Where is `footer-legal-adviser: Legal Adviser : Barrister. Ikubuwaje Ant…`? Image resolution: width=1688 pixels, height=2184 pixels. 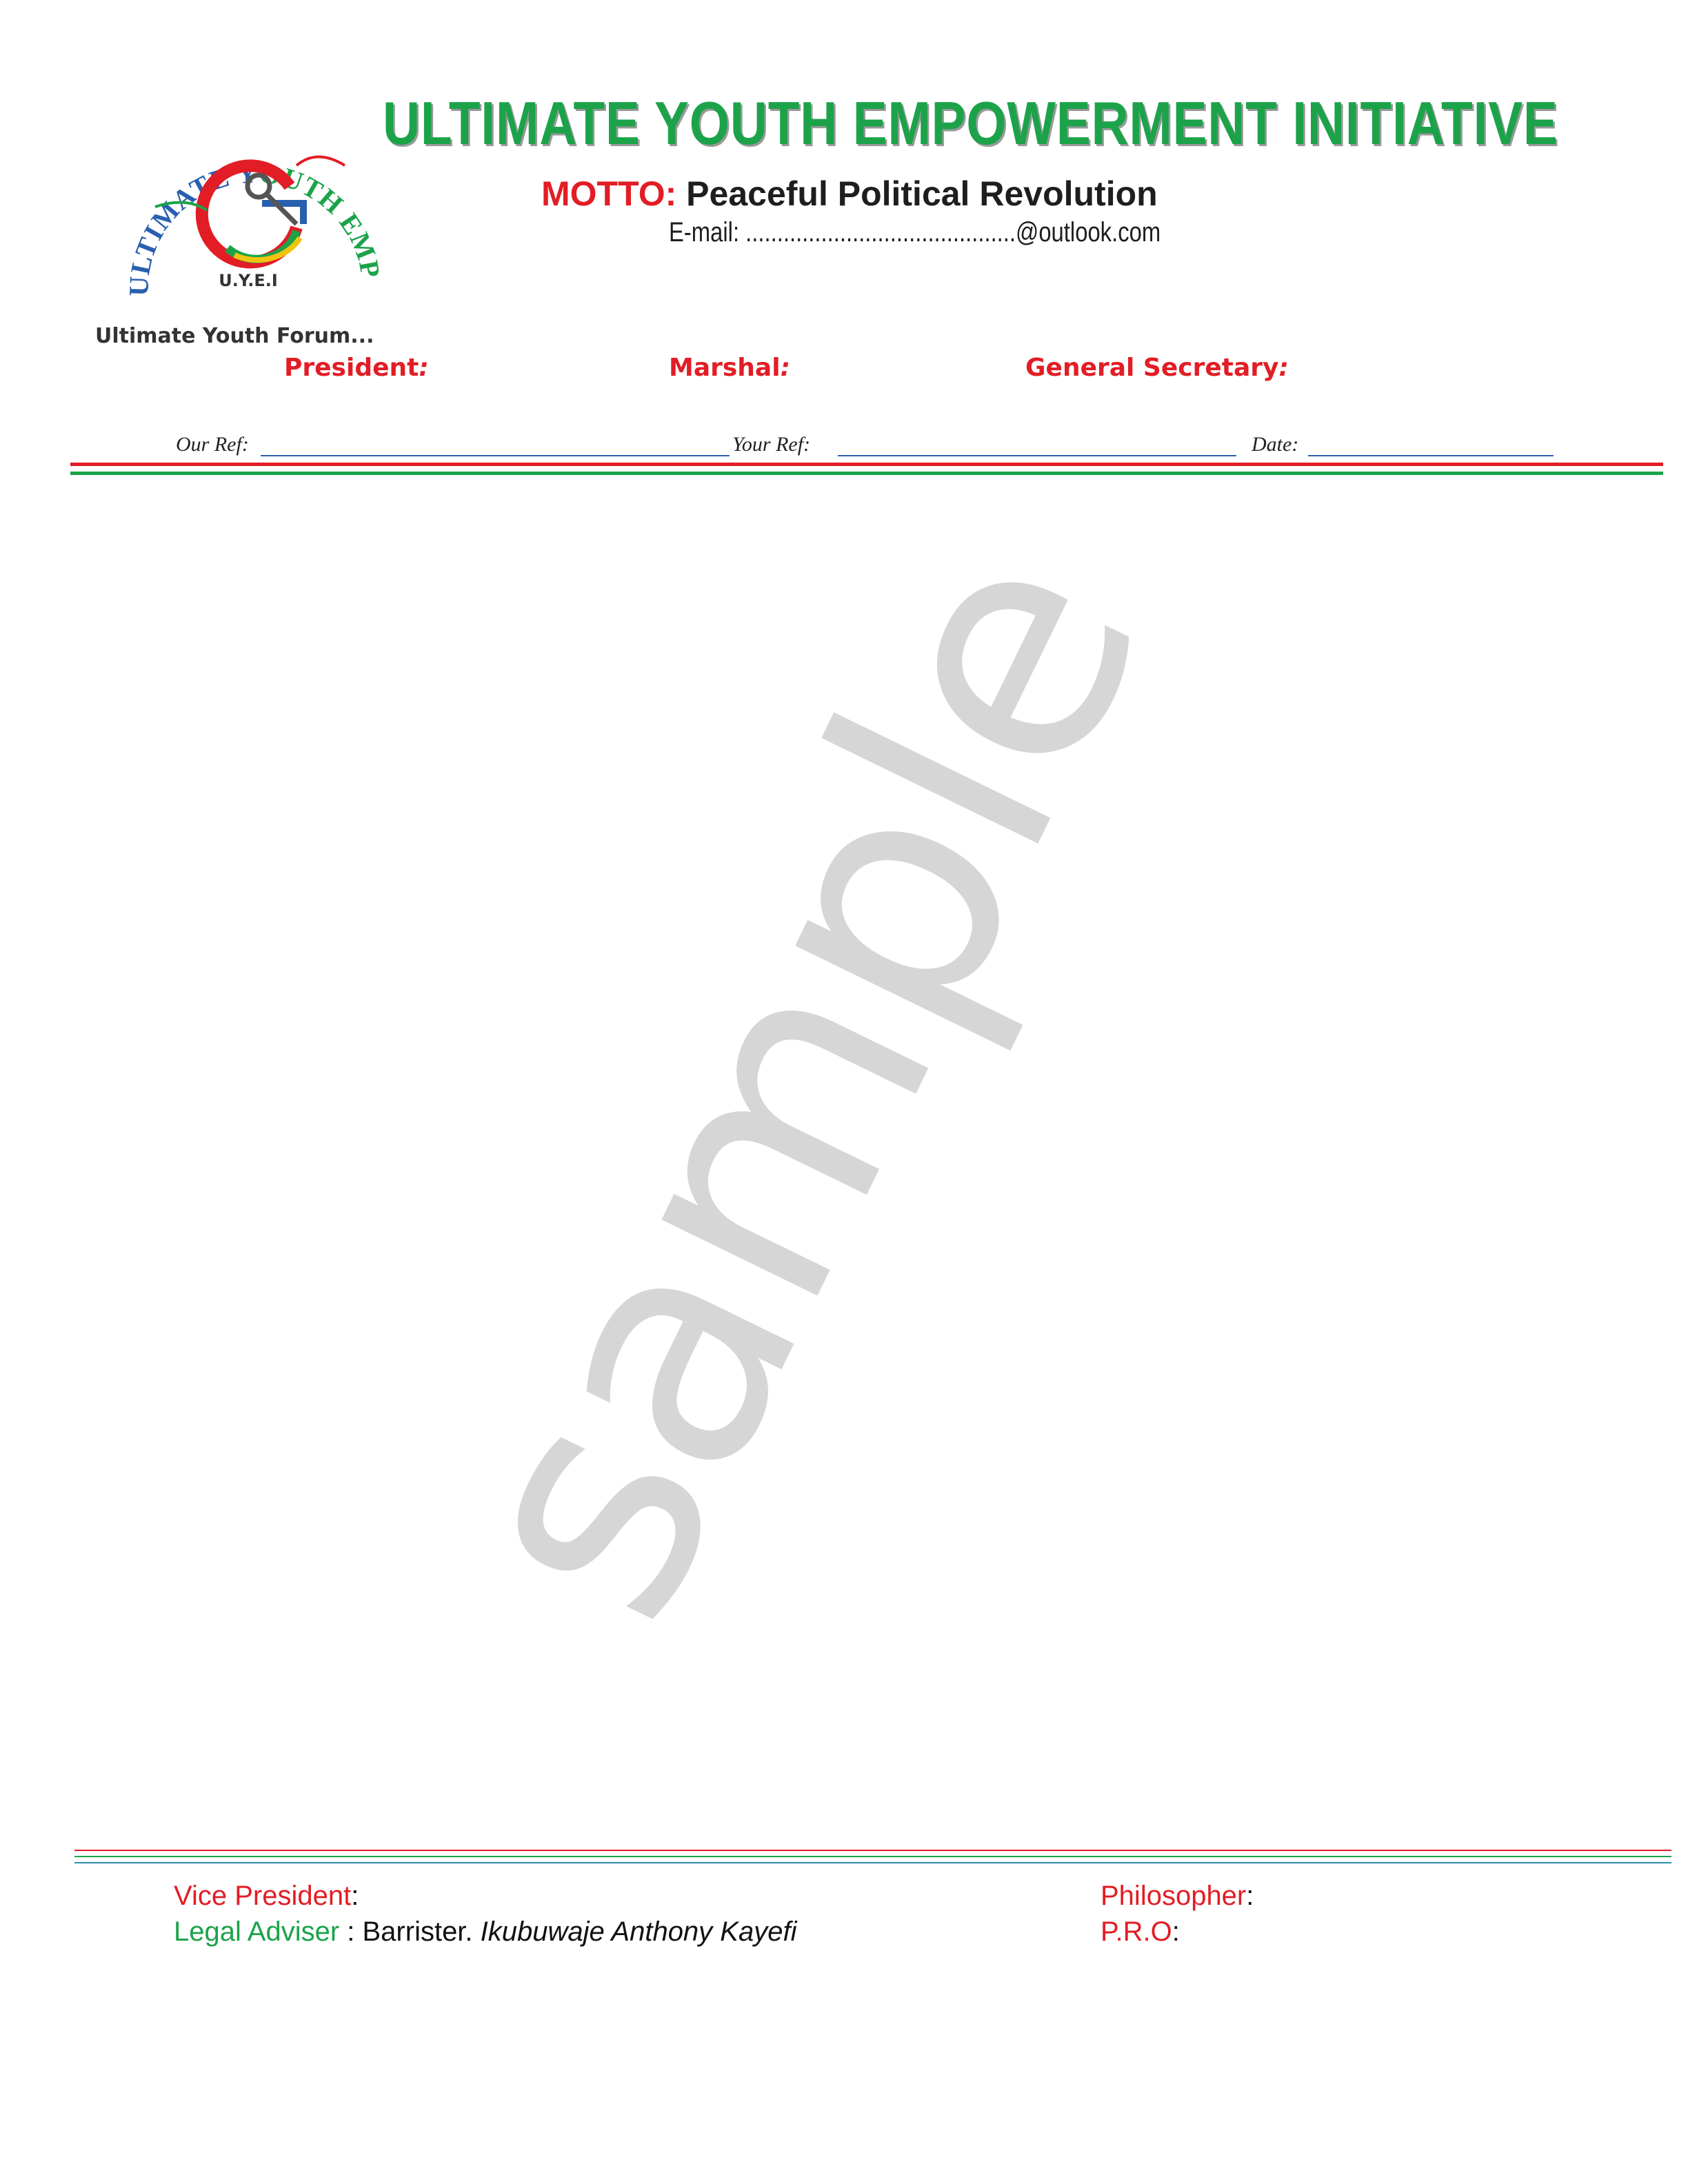 footer-legal-adviser: Legal Adviser : Barrister. Ikubuwaje Ant… is located at coordinates (485, 1933).